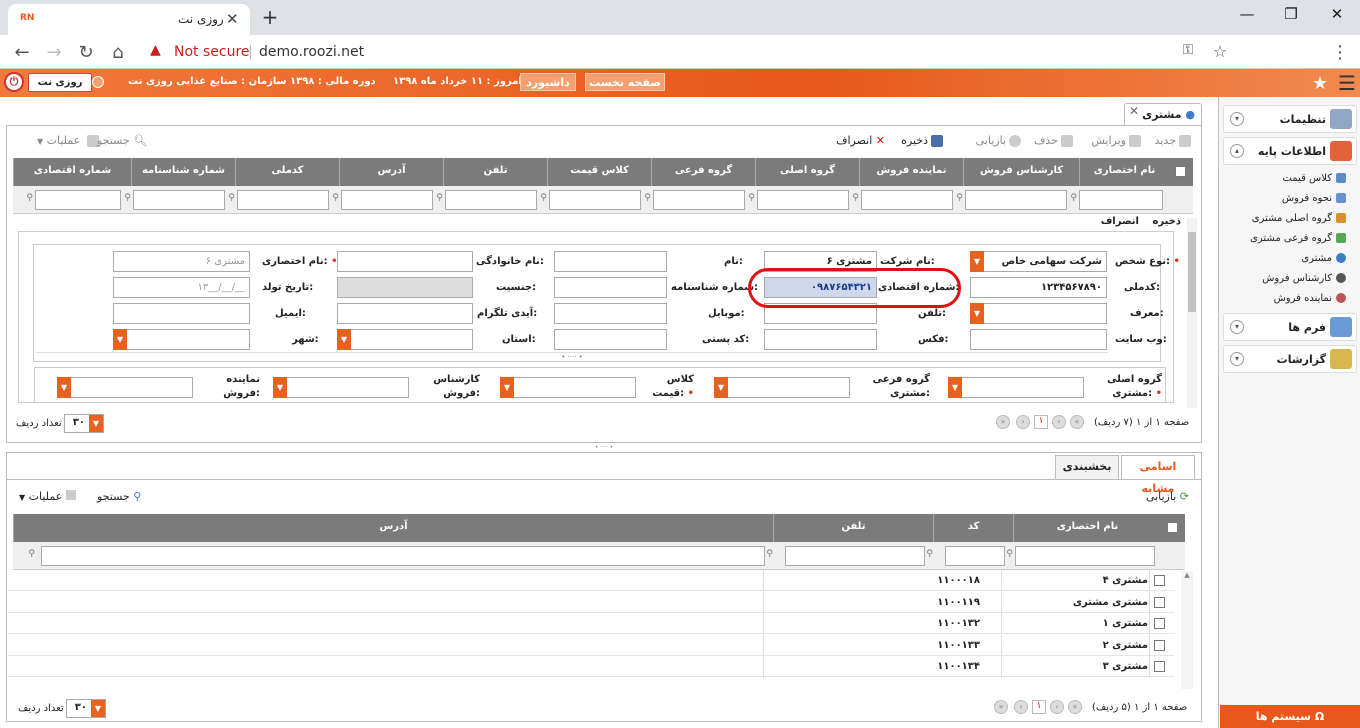  I want to click on restore-icon: ❐, so click(1291, 14).